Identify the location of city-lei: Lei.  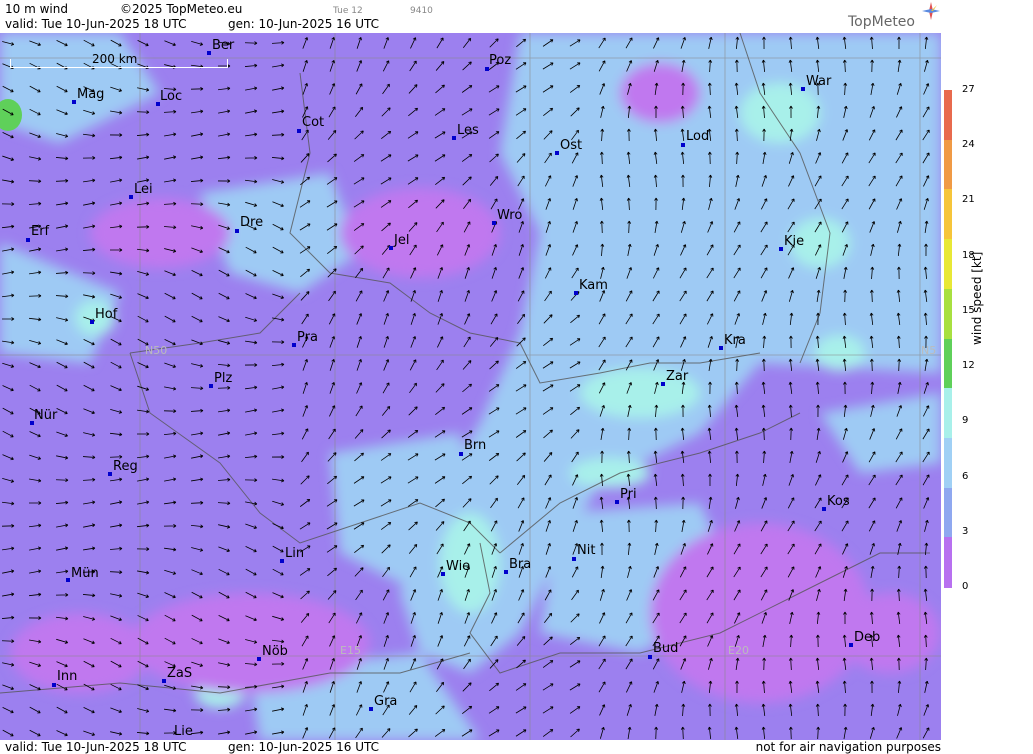
(143, 189).